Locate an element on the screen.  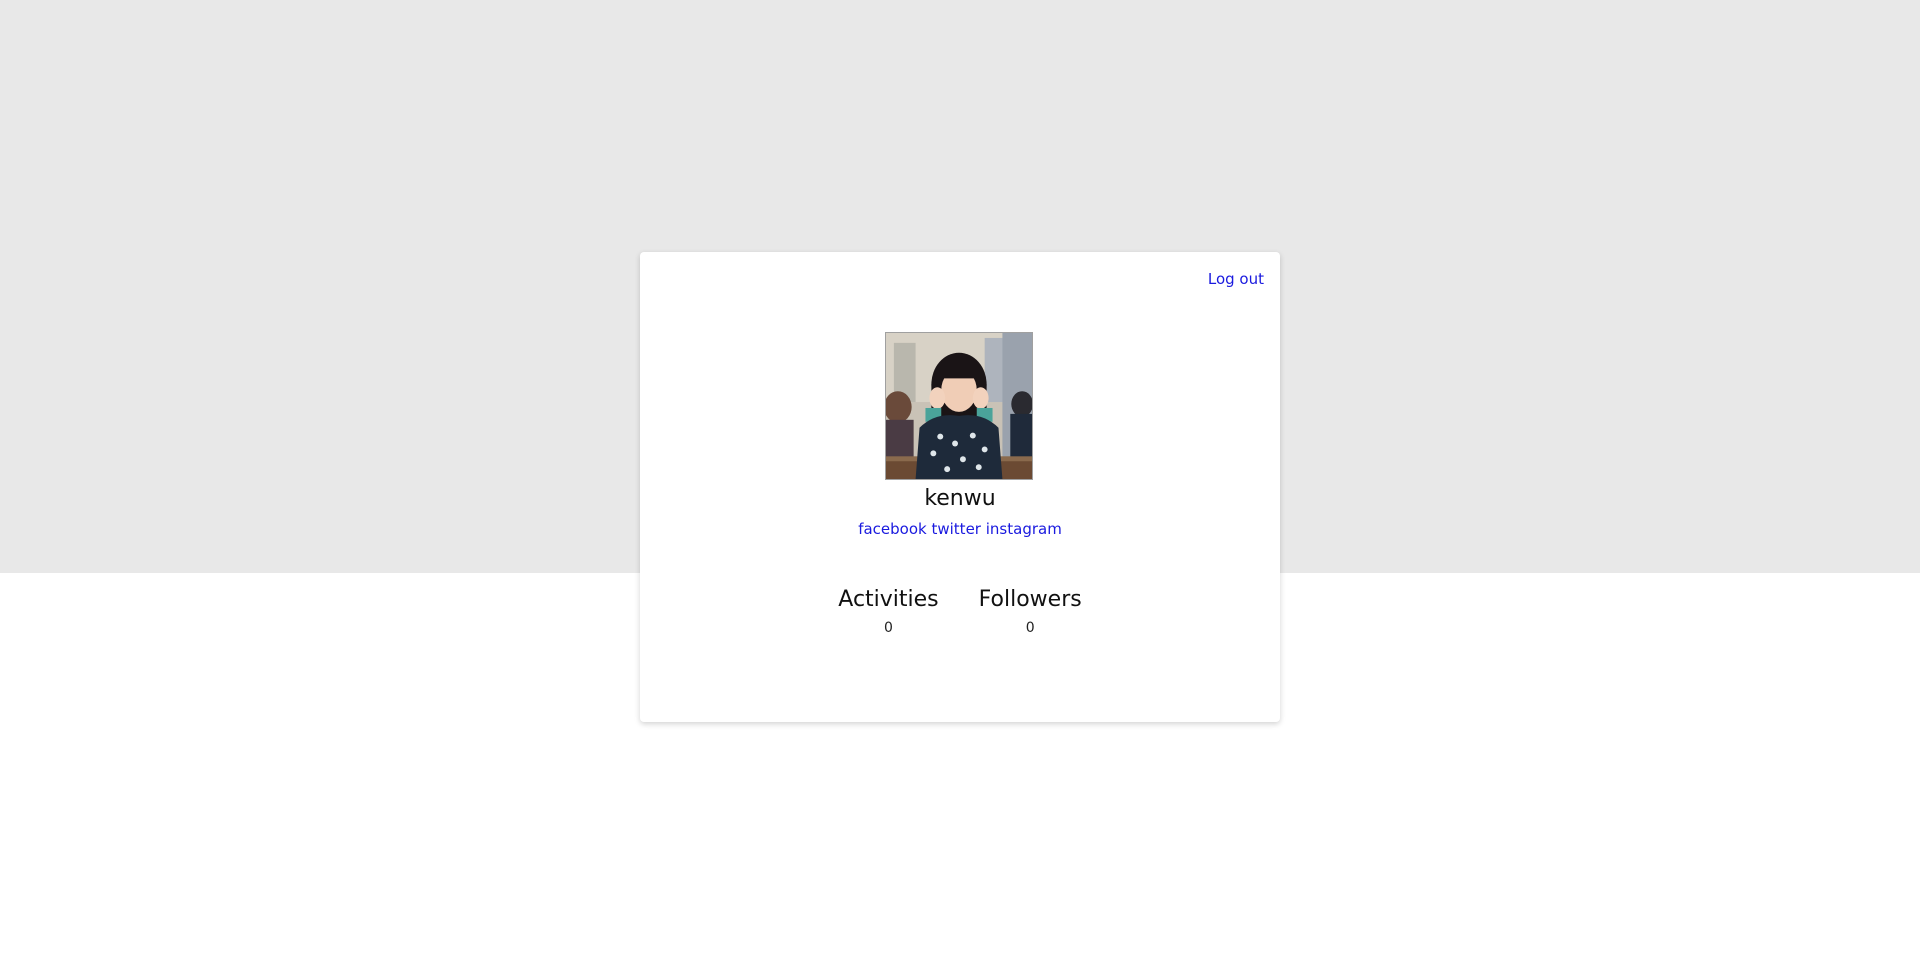
stat-followers: Followers 0 is located at coordinates (1030, 611).